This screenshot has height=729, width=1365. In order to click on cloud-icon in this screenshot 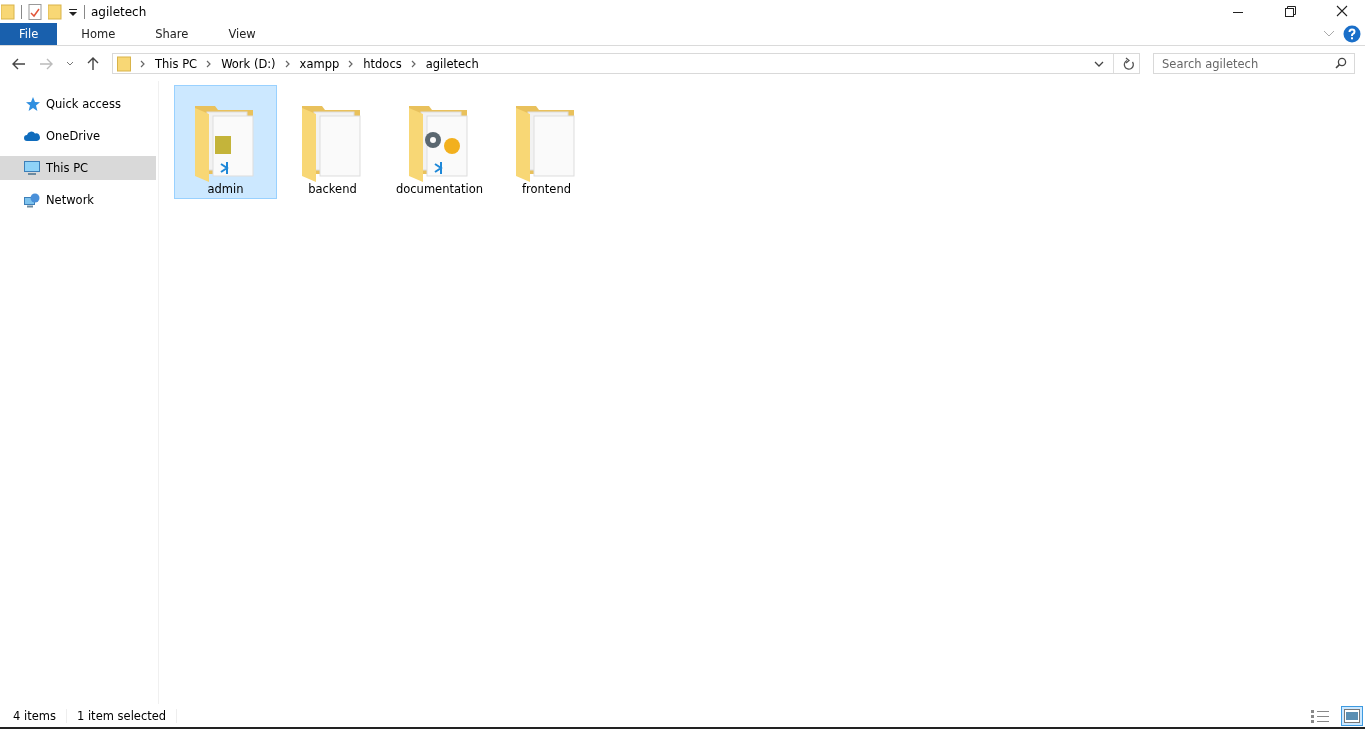, I will do `click(32, 136)`.